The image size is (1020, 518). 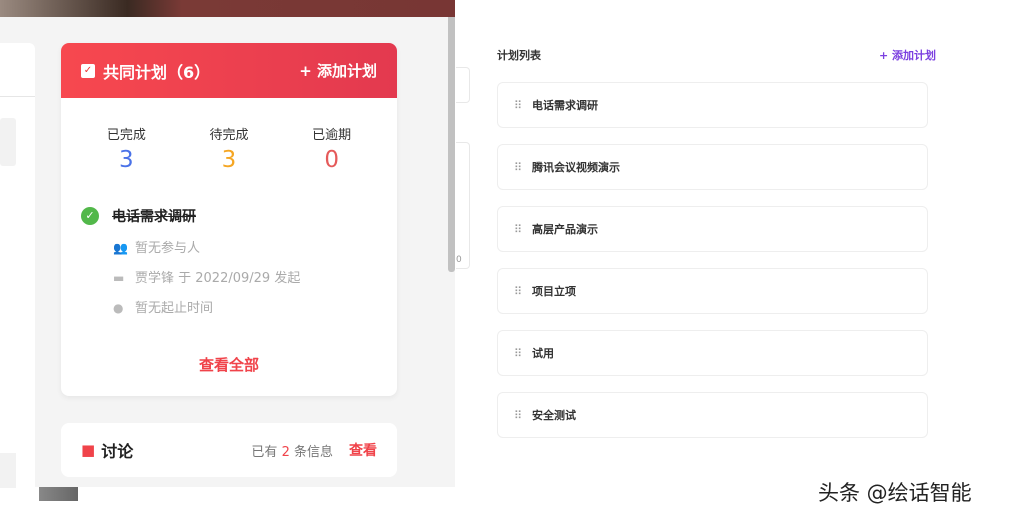 What do you see at coordinates (119, 278) in the screenshot?
I see `calendar-icon: ▬` at bounding box center [119, 278].